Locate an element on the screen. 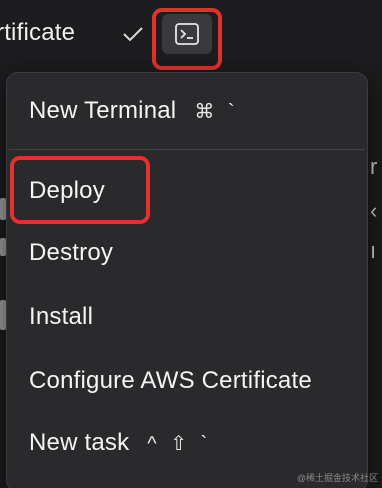  watermark: @稀土掘金技术社区 is located at coordinates (337, 478).